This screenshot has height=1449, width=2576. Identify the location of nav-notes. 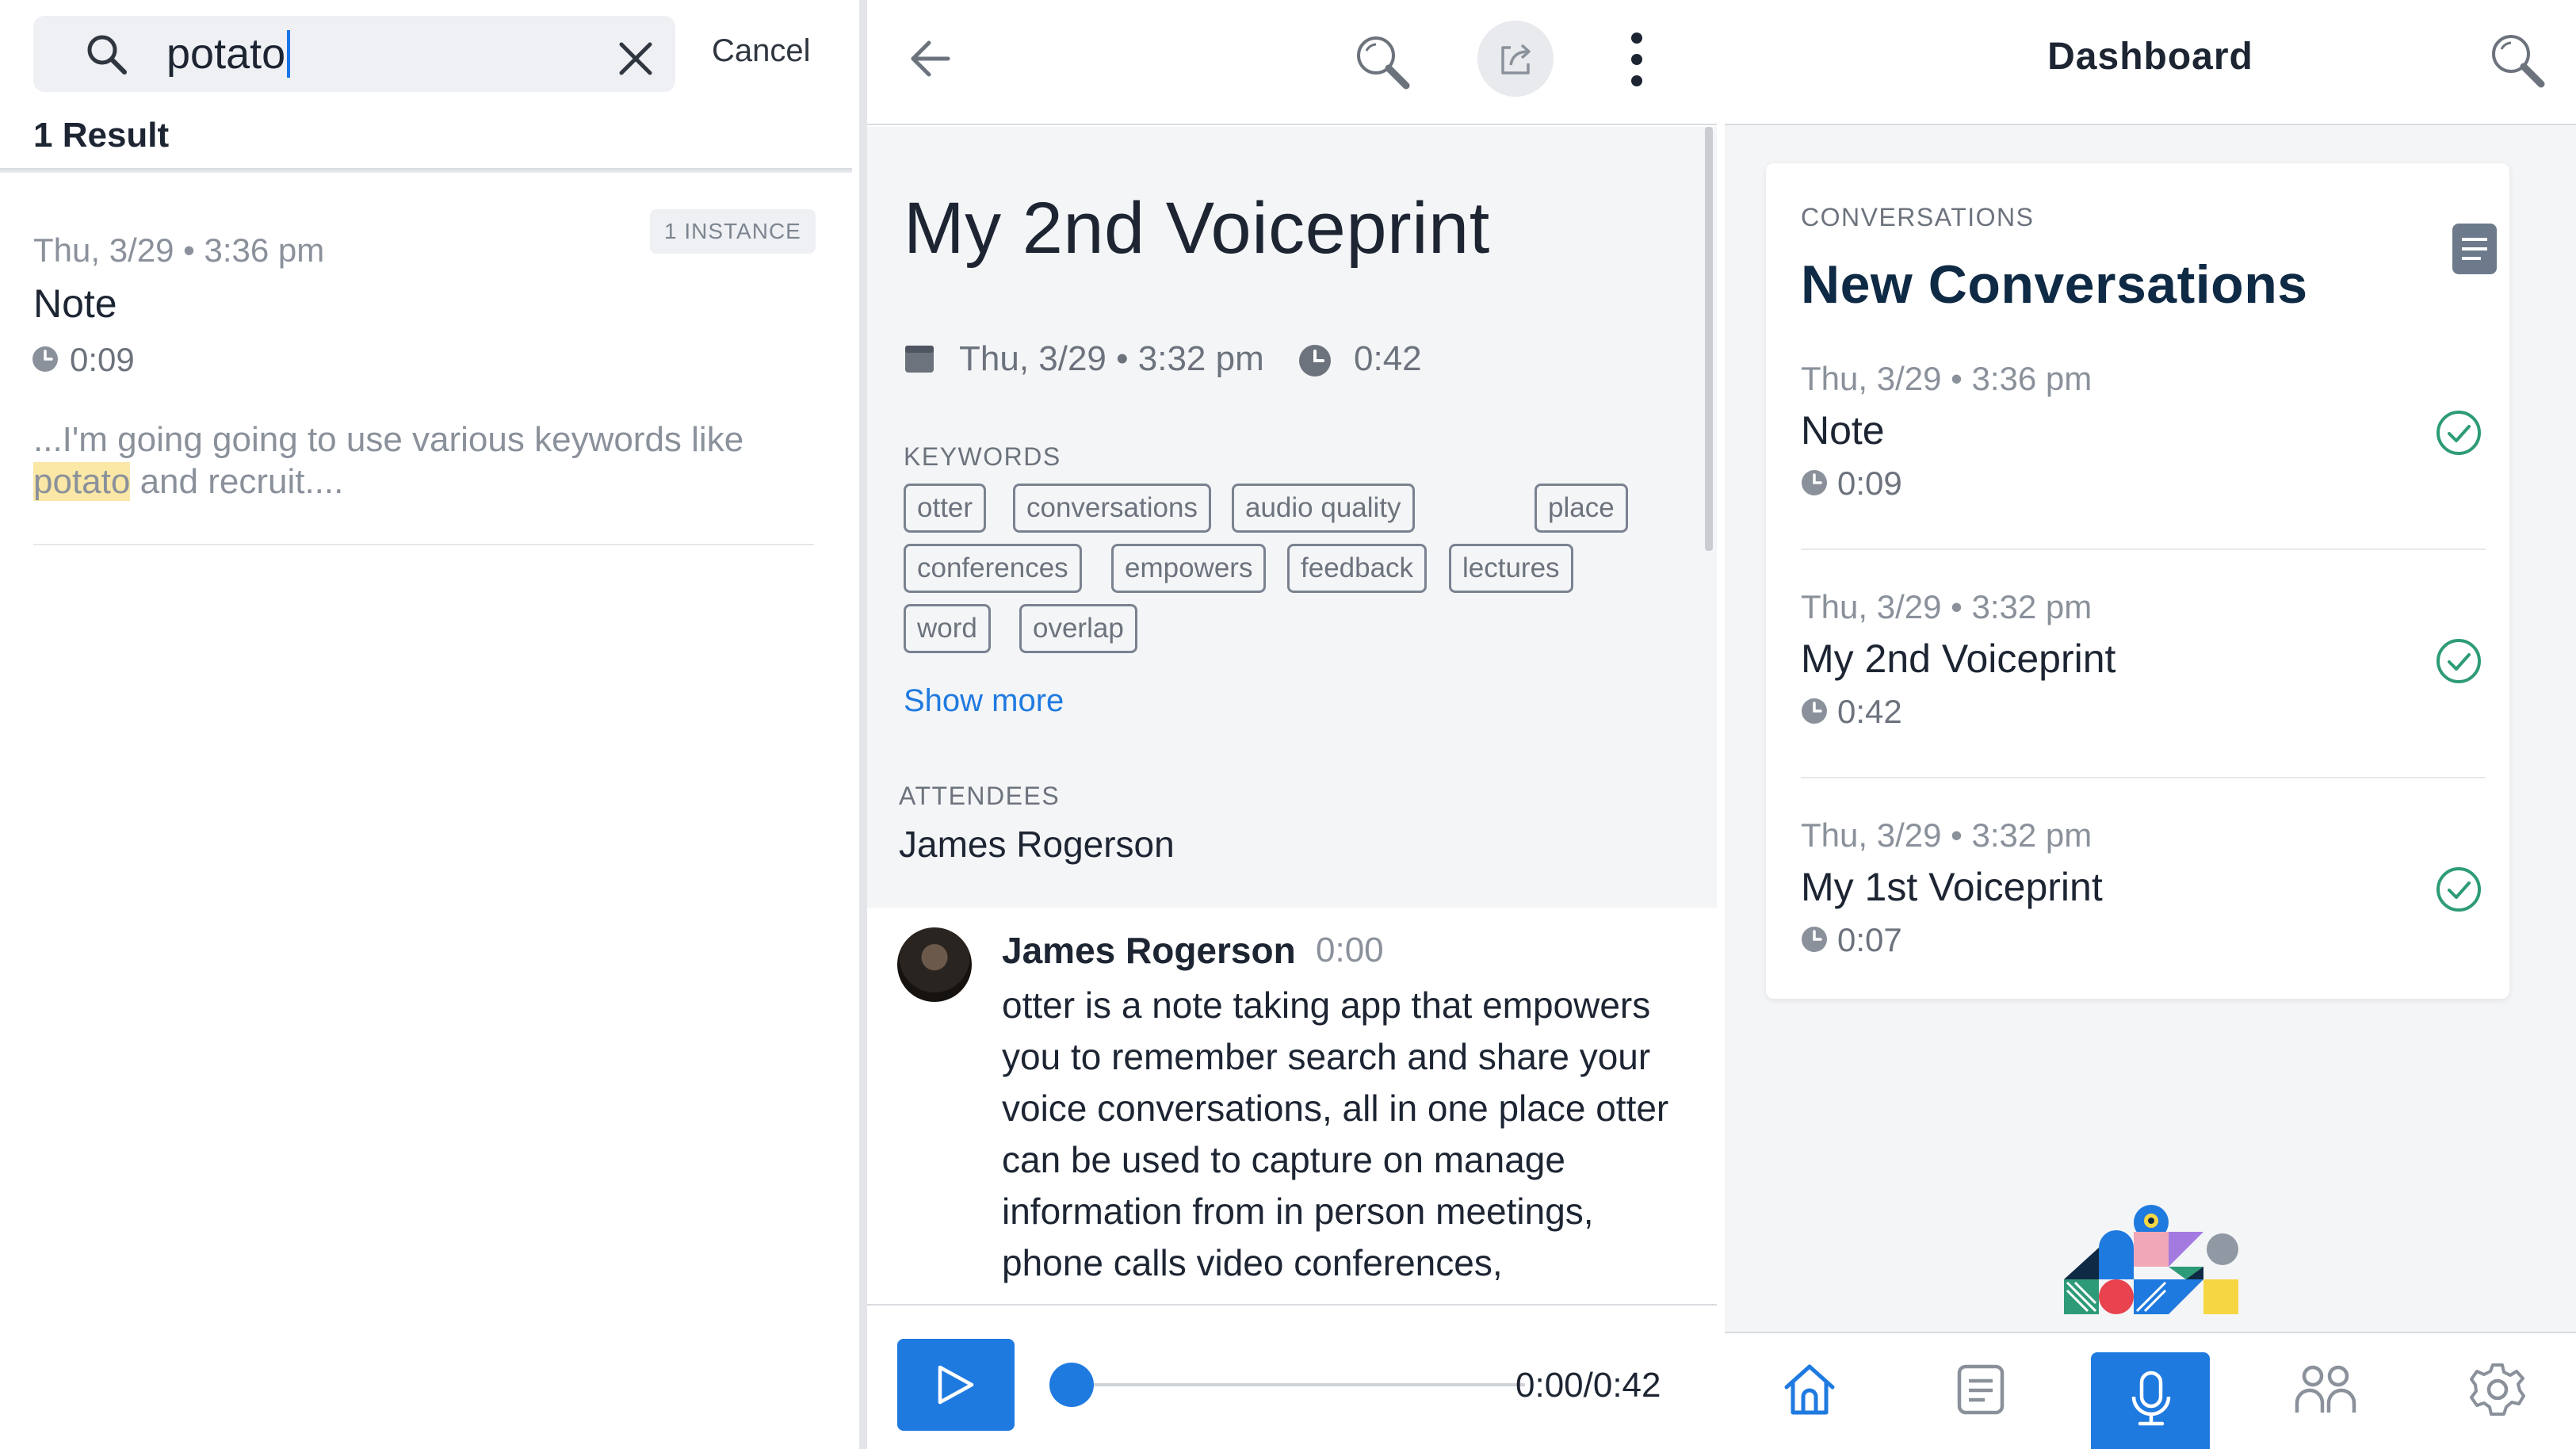
(1981, 1391).